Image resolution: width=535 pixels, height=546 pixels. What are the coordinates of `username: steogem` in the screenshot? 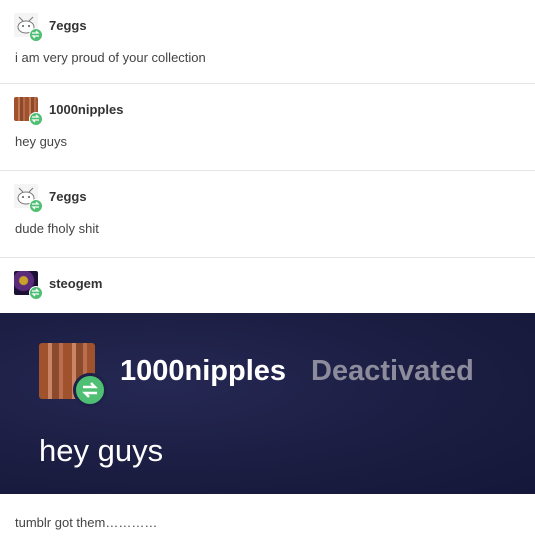 It's located at (75, 283).